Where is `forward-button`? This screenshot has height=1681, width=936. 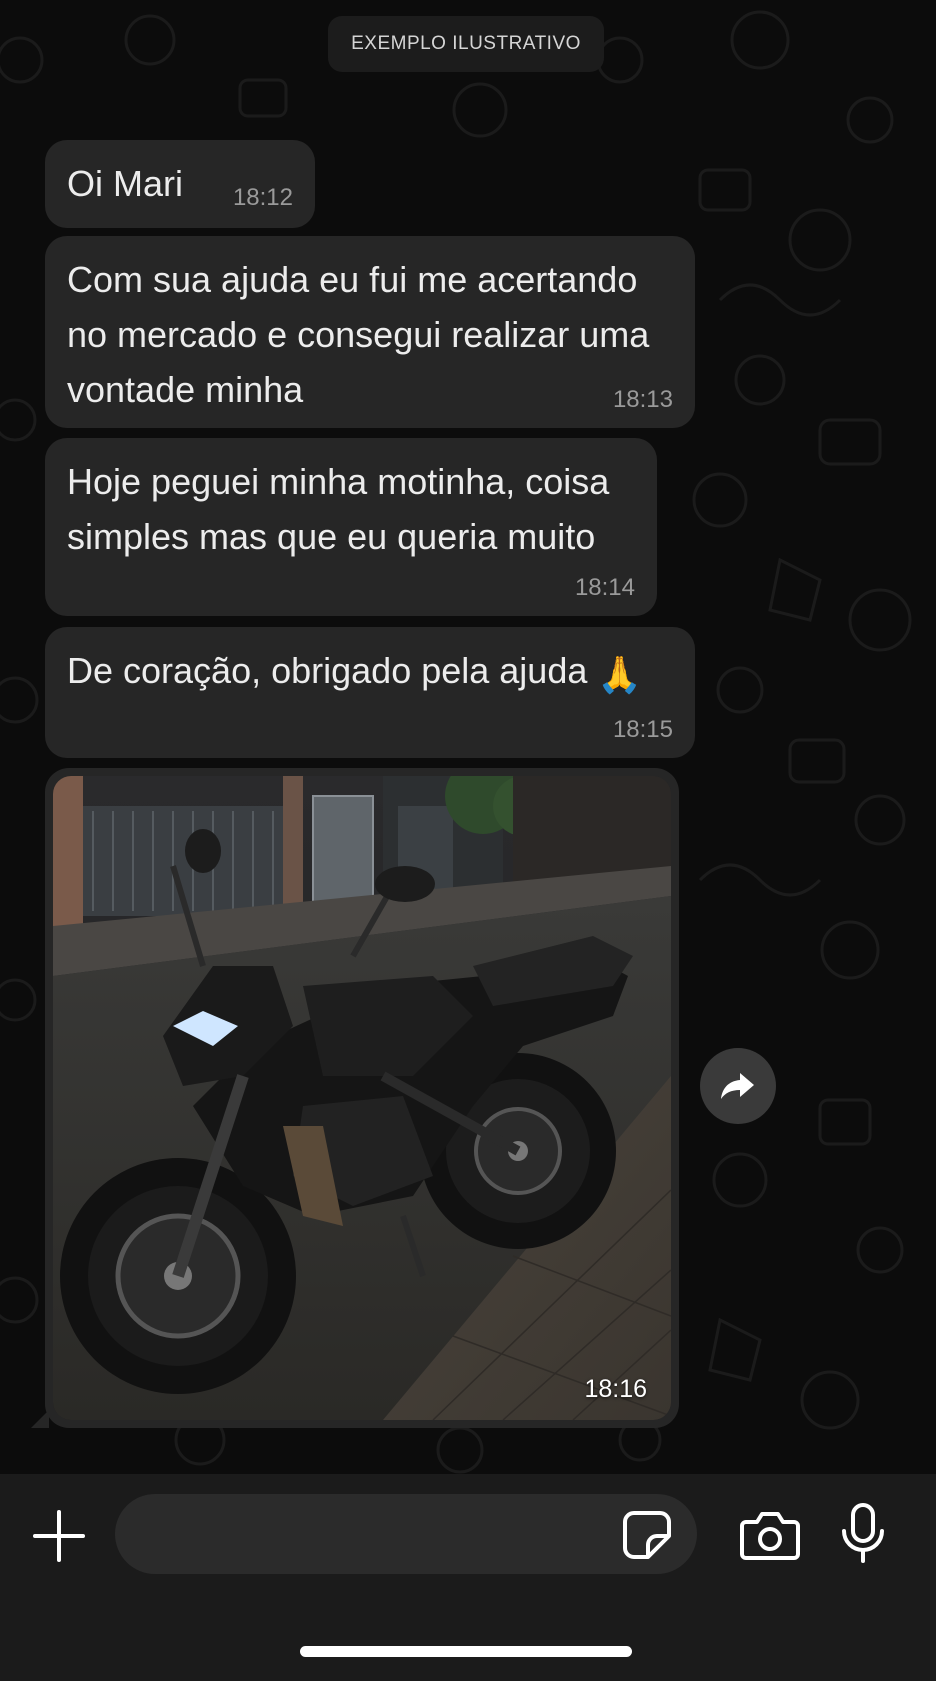
forward-button is located at coordinates (738, 1086).